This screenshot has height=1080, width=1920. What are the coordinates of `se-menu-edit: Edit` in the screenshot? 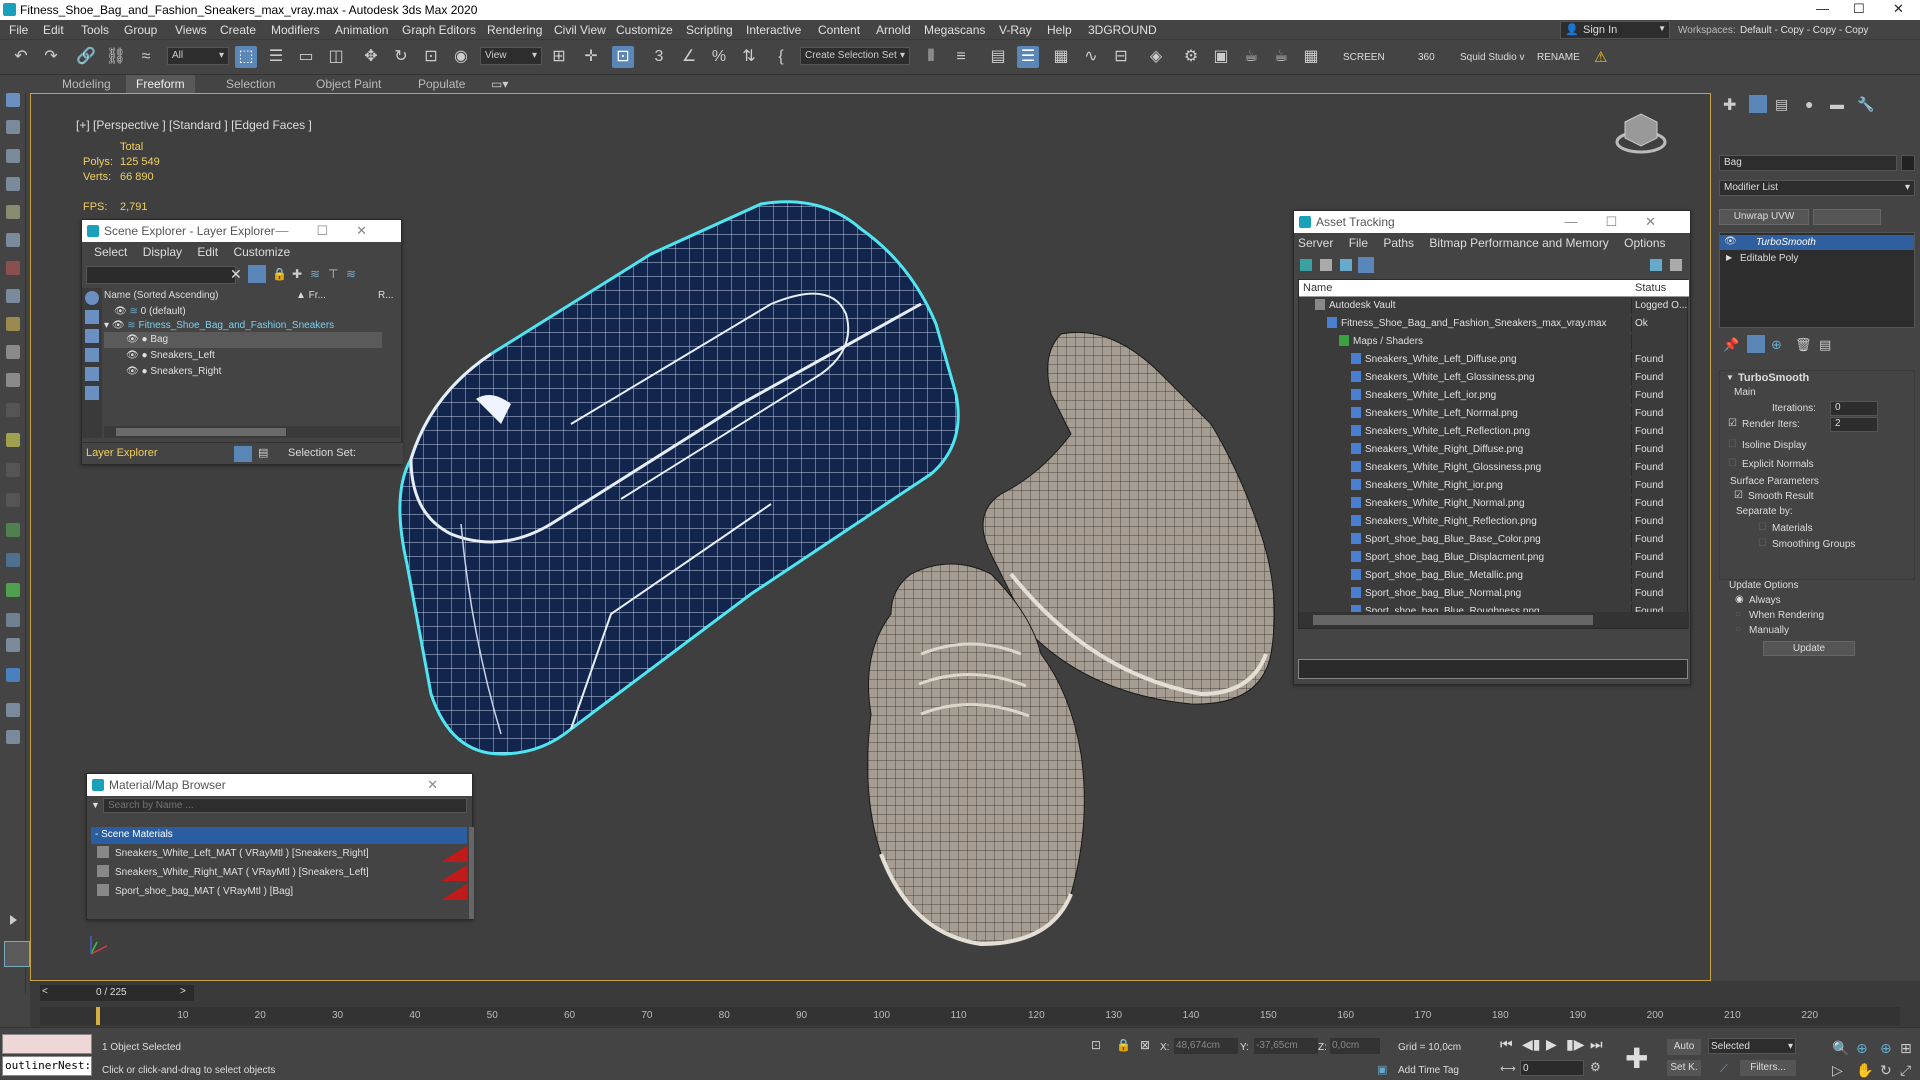 It's located at (207, 252).